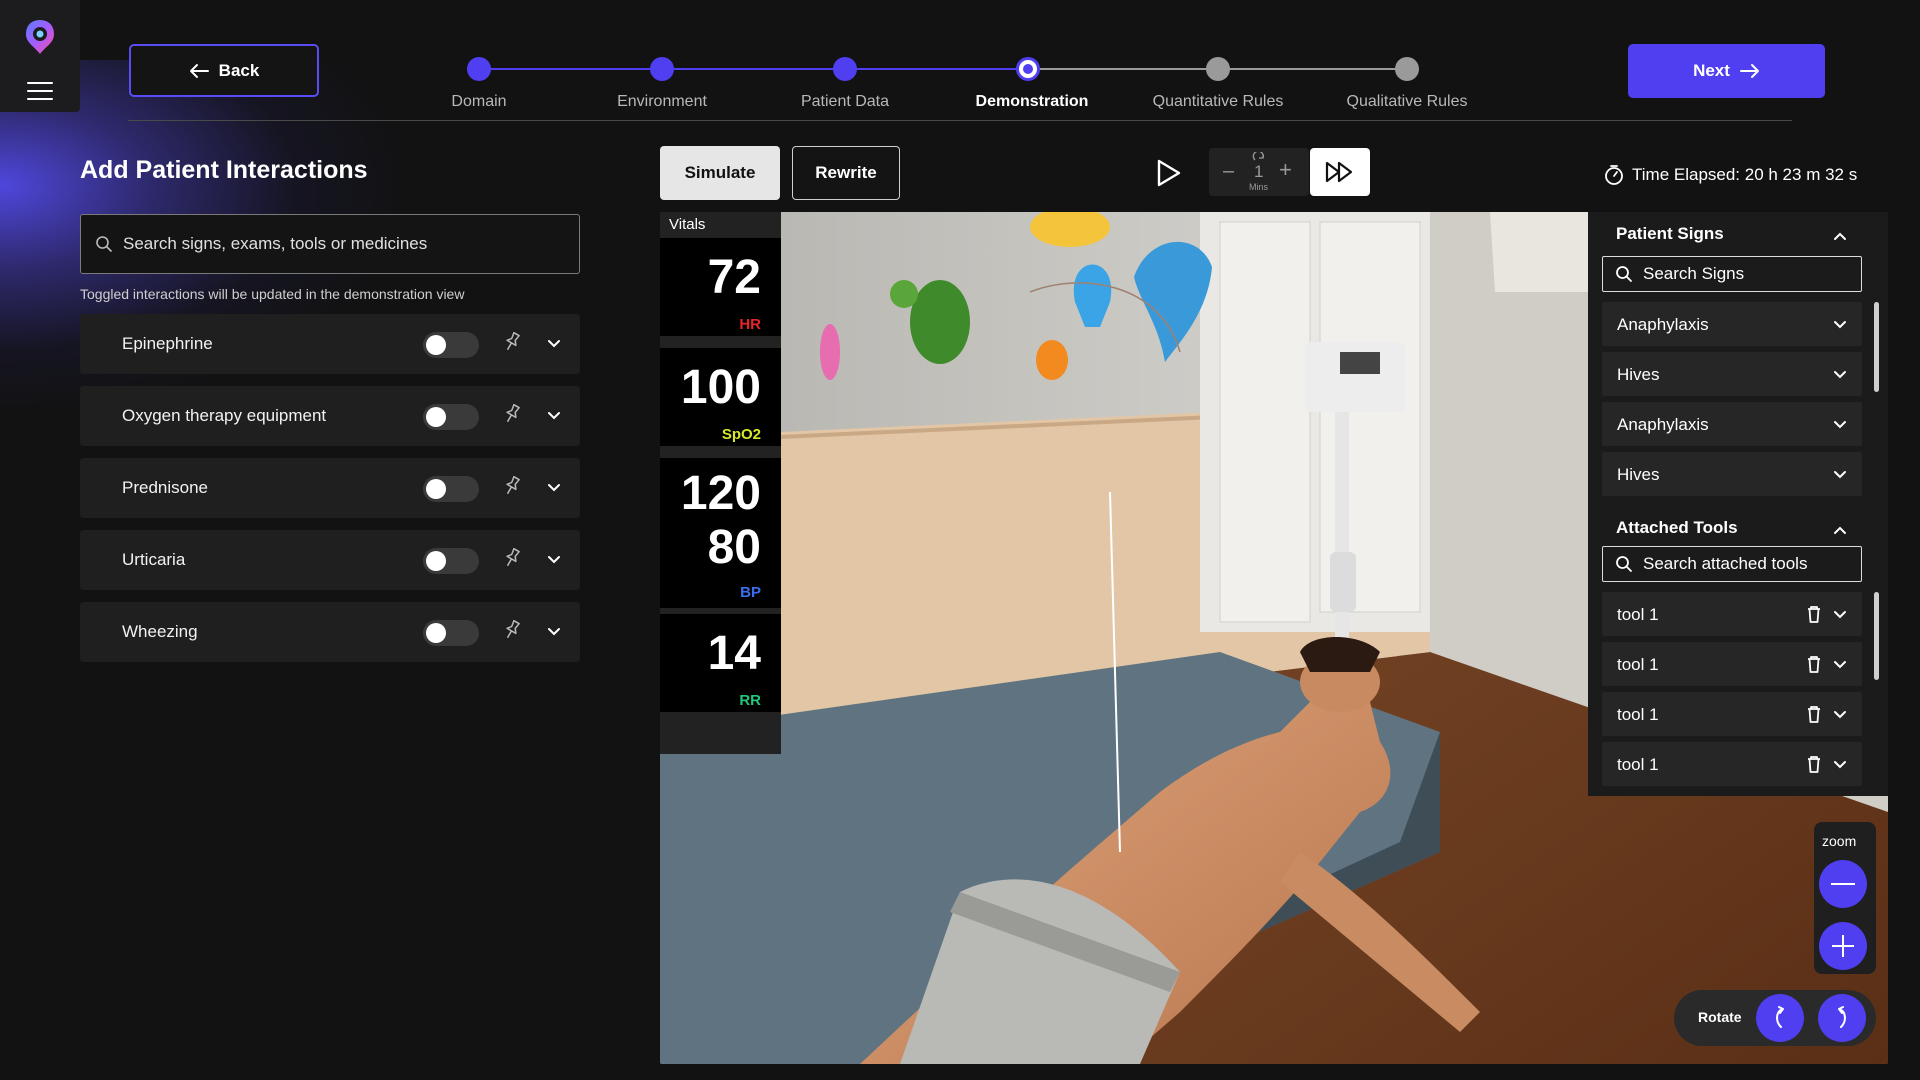  Describe the element at coordinates (343, 244) in the screenshot. I see `interaction-search-input` at that location.